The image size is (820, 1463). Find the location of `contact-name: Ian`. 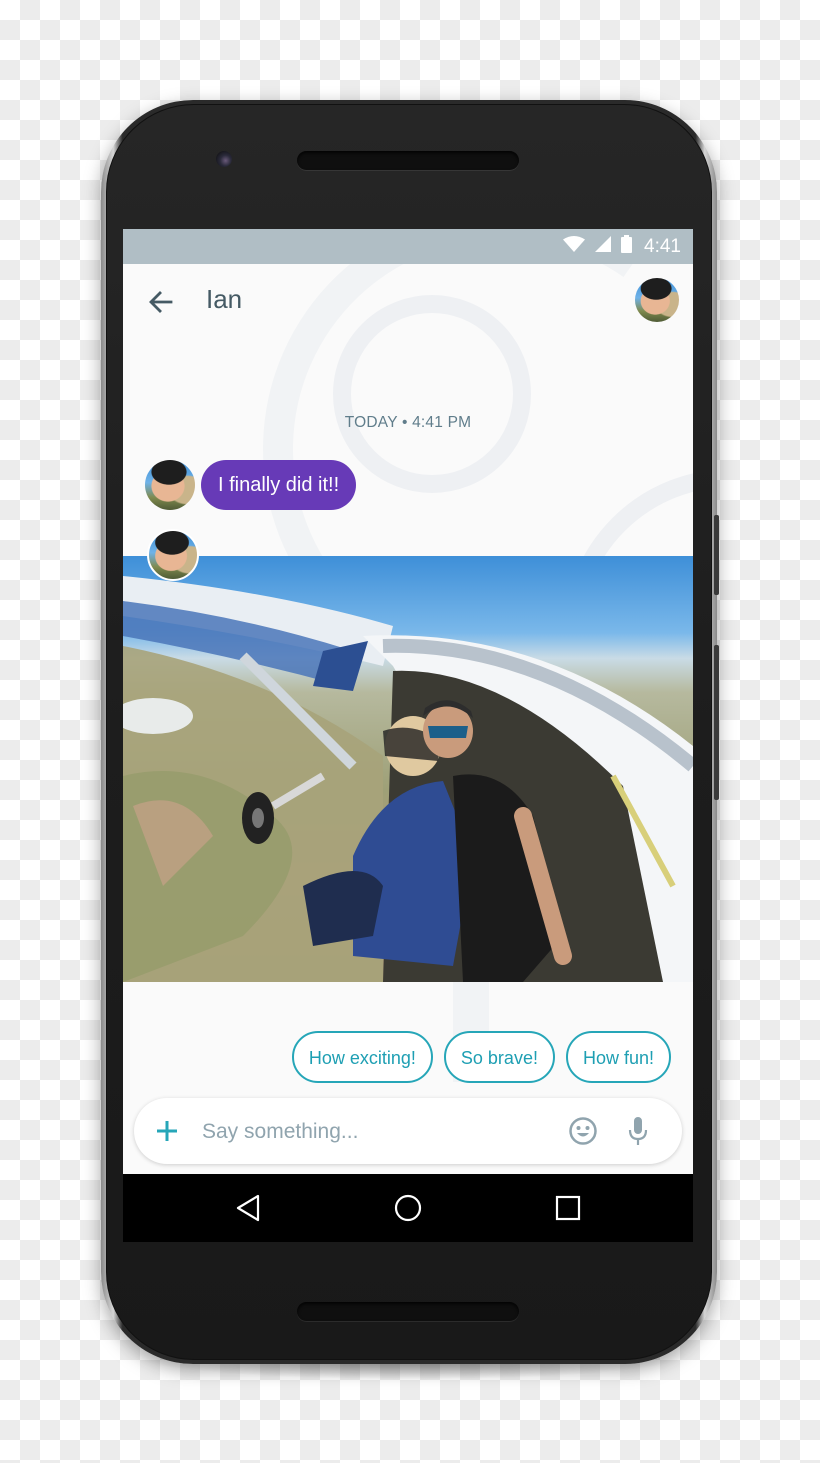

contact-name: Ian is located at coordinates (224, 299).